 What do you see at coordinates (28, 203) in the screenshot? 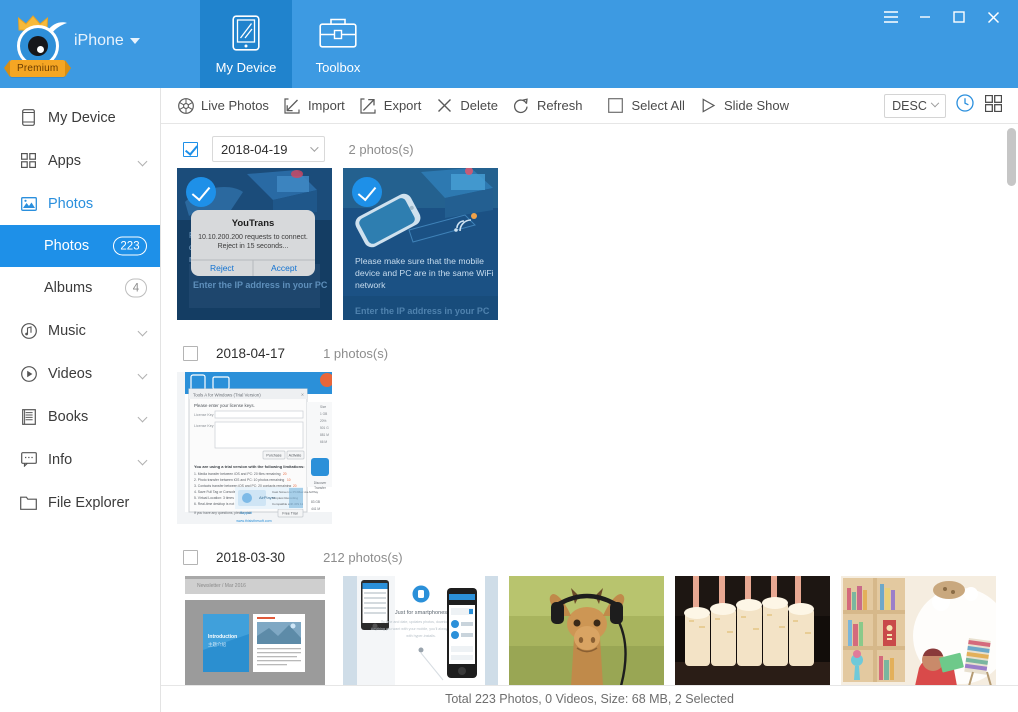
I see `photo-icon` at bounding box center [28, 203].